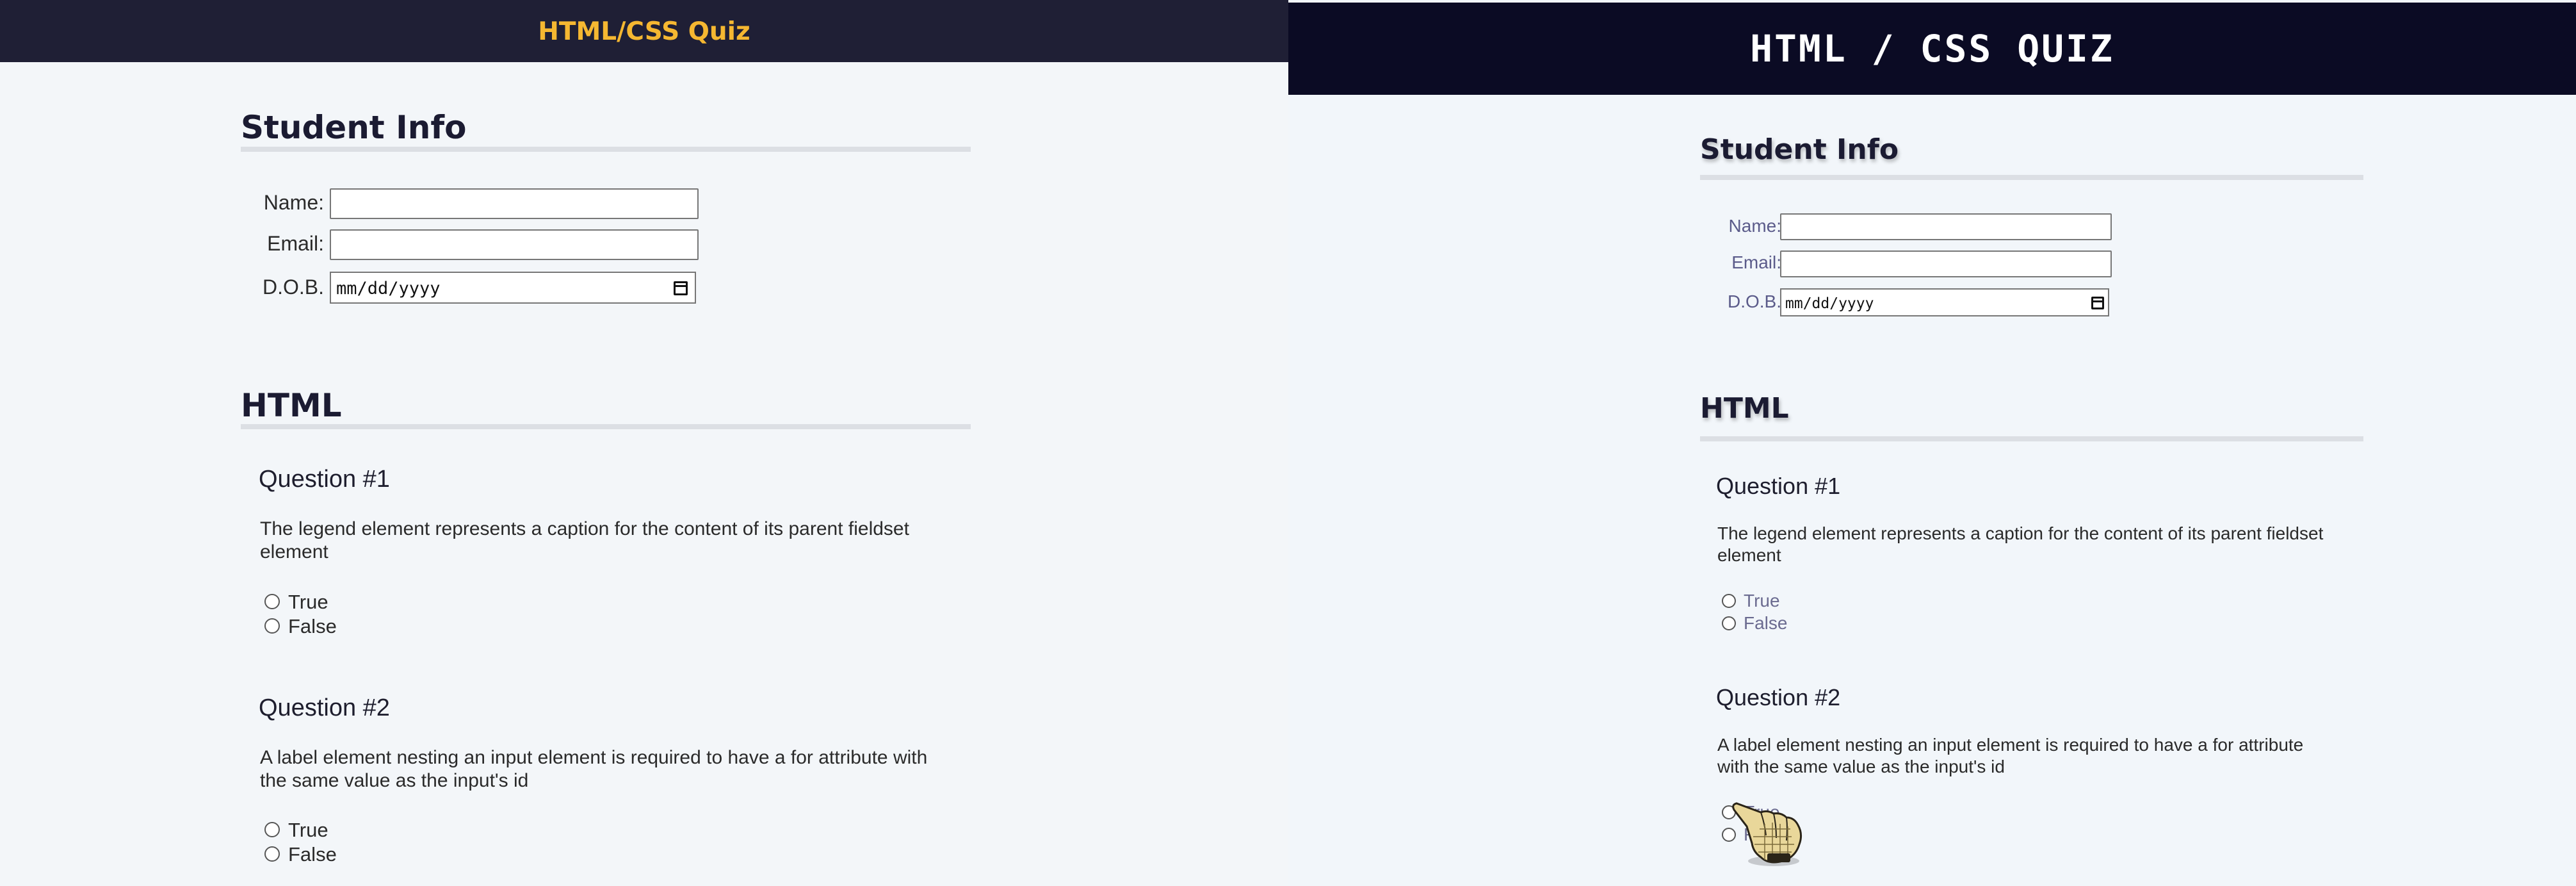  I want to click on header-title: HTML/CSS Quiz, so click(644, 31).